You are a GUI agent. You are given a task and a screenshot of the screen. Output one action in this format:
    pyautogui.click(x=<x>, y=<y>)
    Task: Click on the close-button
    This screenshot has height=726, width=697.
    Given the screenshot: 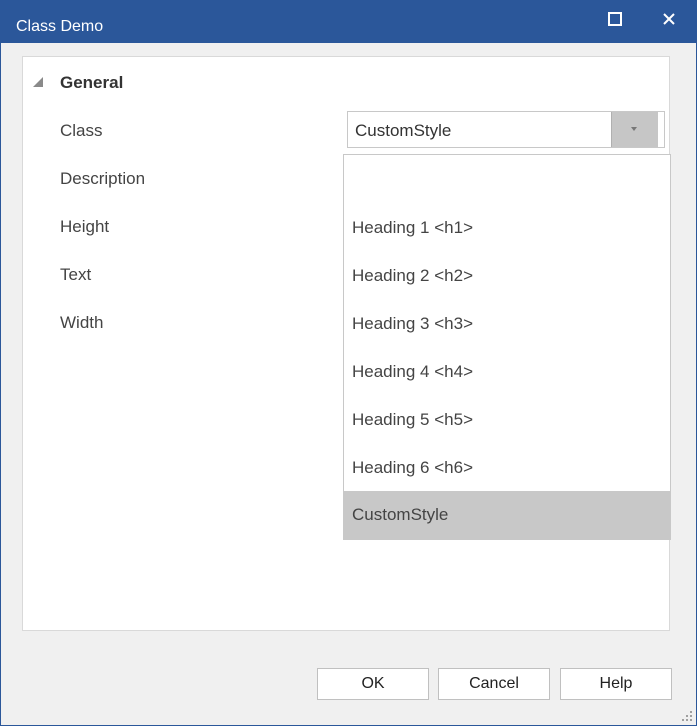 What is the action you would take?
    pyautogui.click(x=669, y=19)
    